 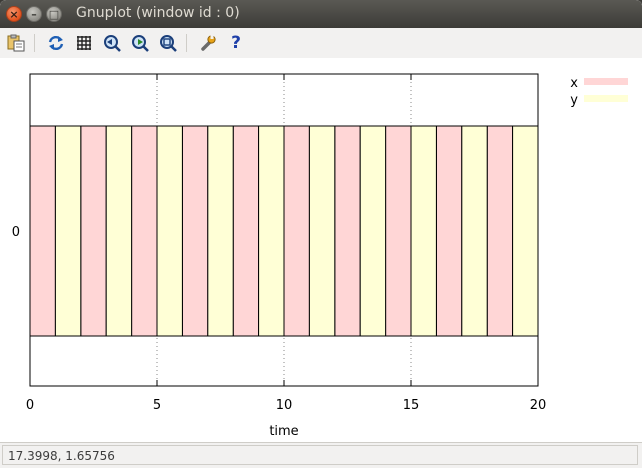 I want to click on grid-icon, so click(x=84, y=43).